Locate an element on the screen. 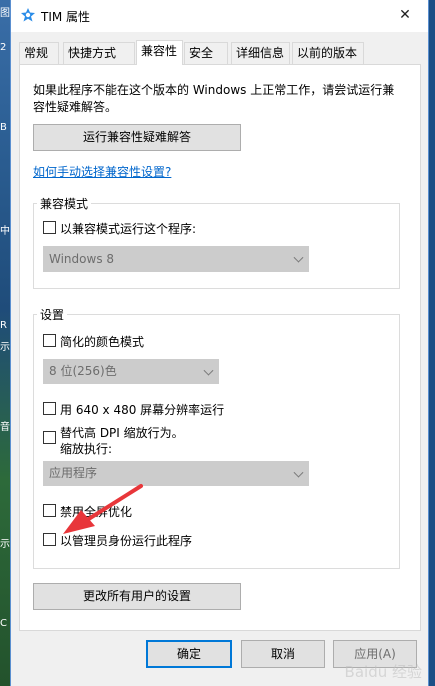  desktop-edge-char: 2 is located at coordinates (3, 47).